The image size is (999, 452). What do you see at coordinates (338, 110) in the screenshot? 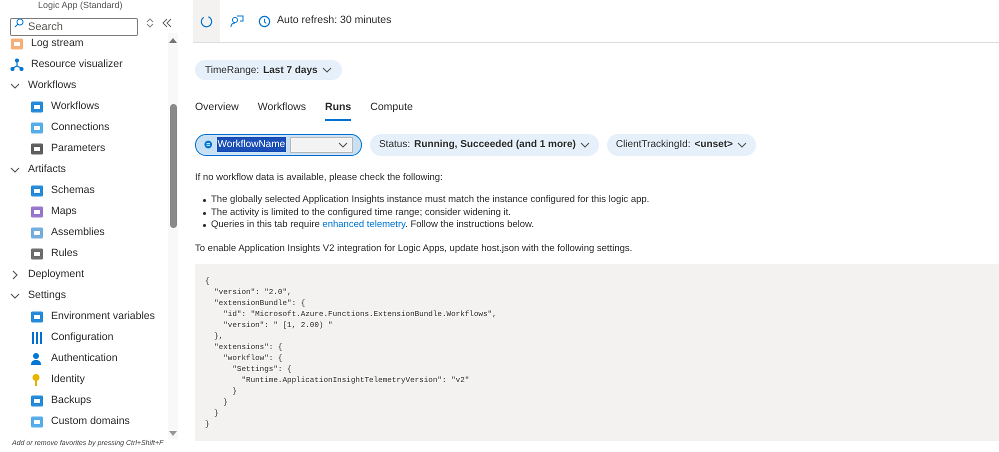
I see `tab: Runs` at bounding box center [338, 110].